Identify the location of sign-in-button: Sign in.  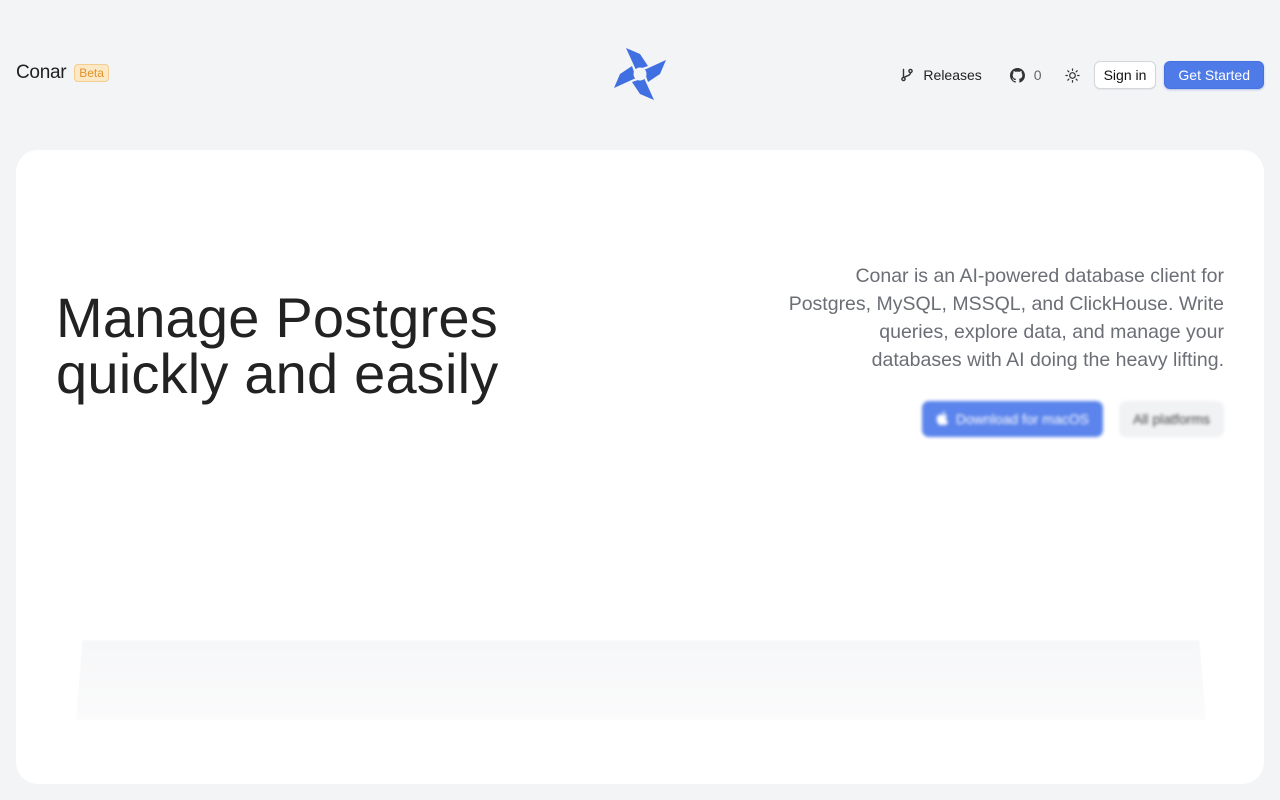
(1125, 75).